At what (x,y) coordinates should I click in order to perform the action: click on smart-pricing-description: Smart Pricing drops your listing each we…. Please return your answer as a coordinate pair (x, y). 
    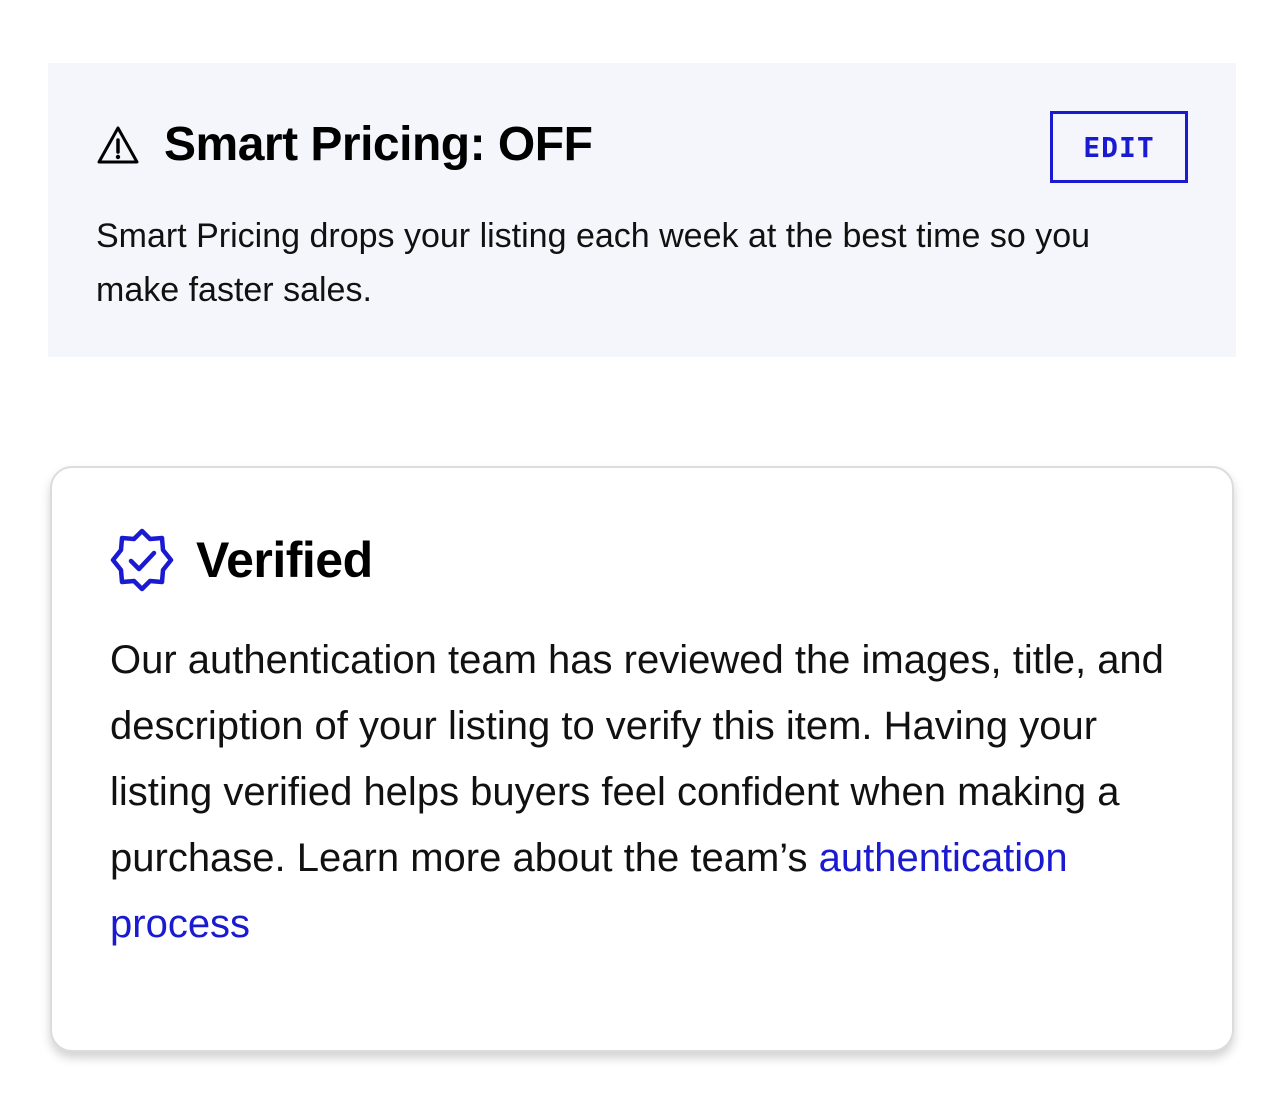
    Looking at the image, I should click on (593, 263).